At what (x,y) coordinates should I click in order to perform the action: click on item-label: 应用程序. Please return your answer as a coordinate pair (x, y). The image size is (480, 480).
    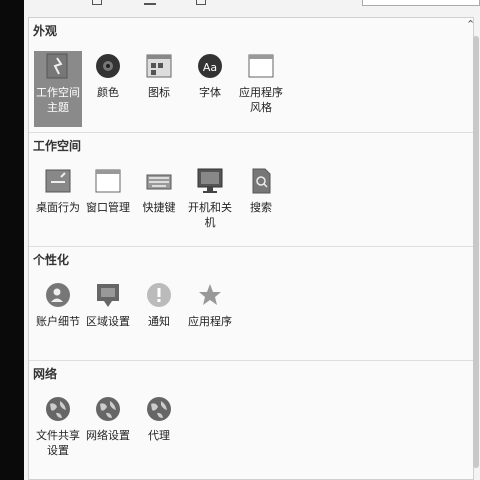
    Looking at the image, I should click on (210, 321).